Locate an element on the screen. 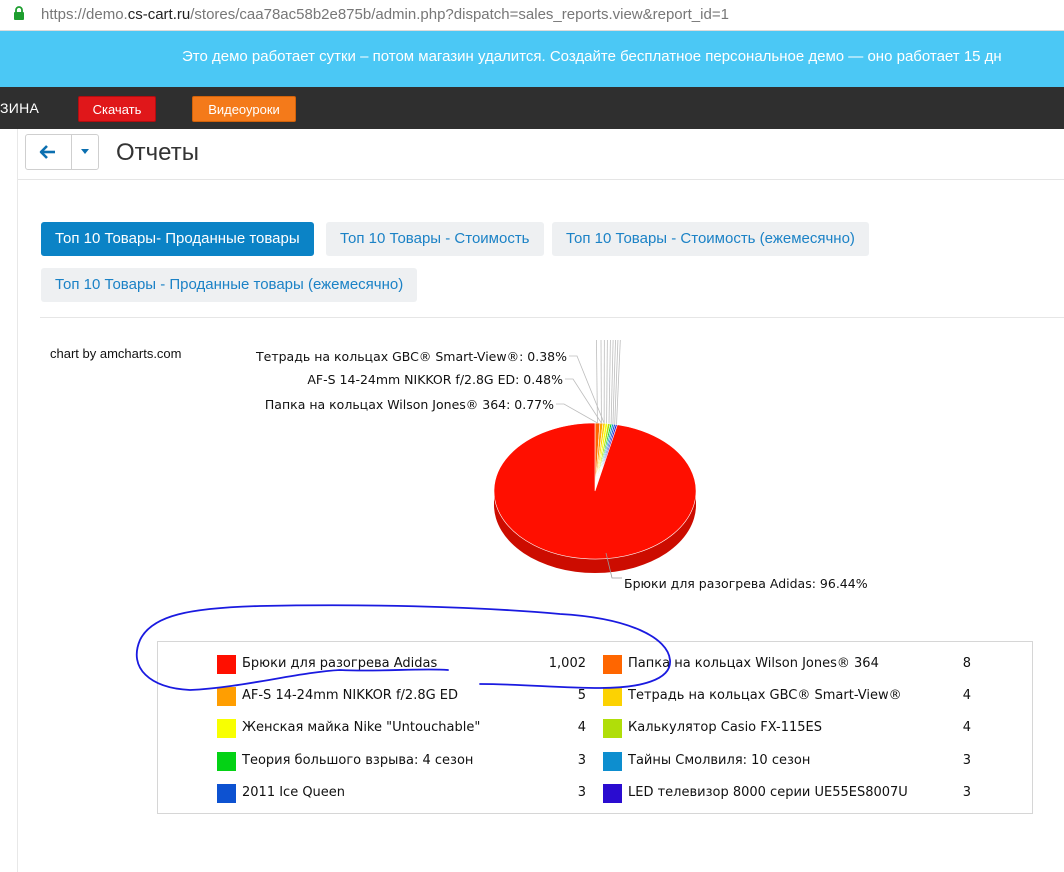 This screenshot has height=872, width=1064. legend-item: Брюки для разогрева Adidas 1,002 is located at coordinates (402, 665).